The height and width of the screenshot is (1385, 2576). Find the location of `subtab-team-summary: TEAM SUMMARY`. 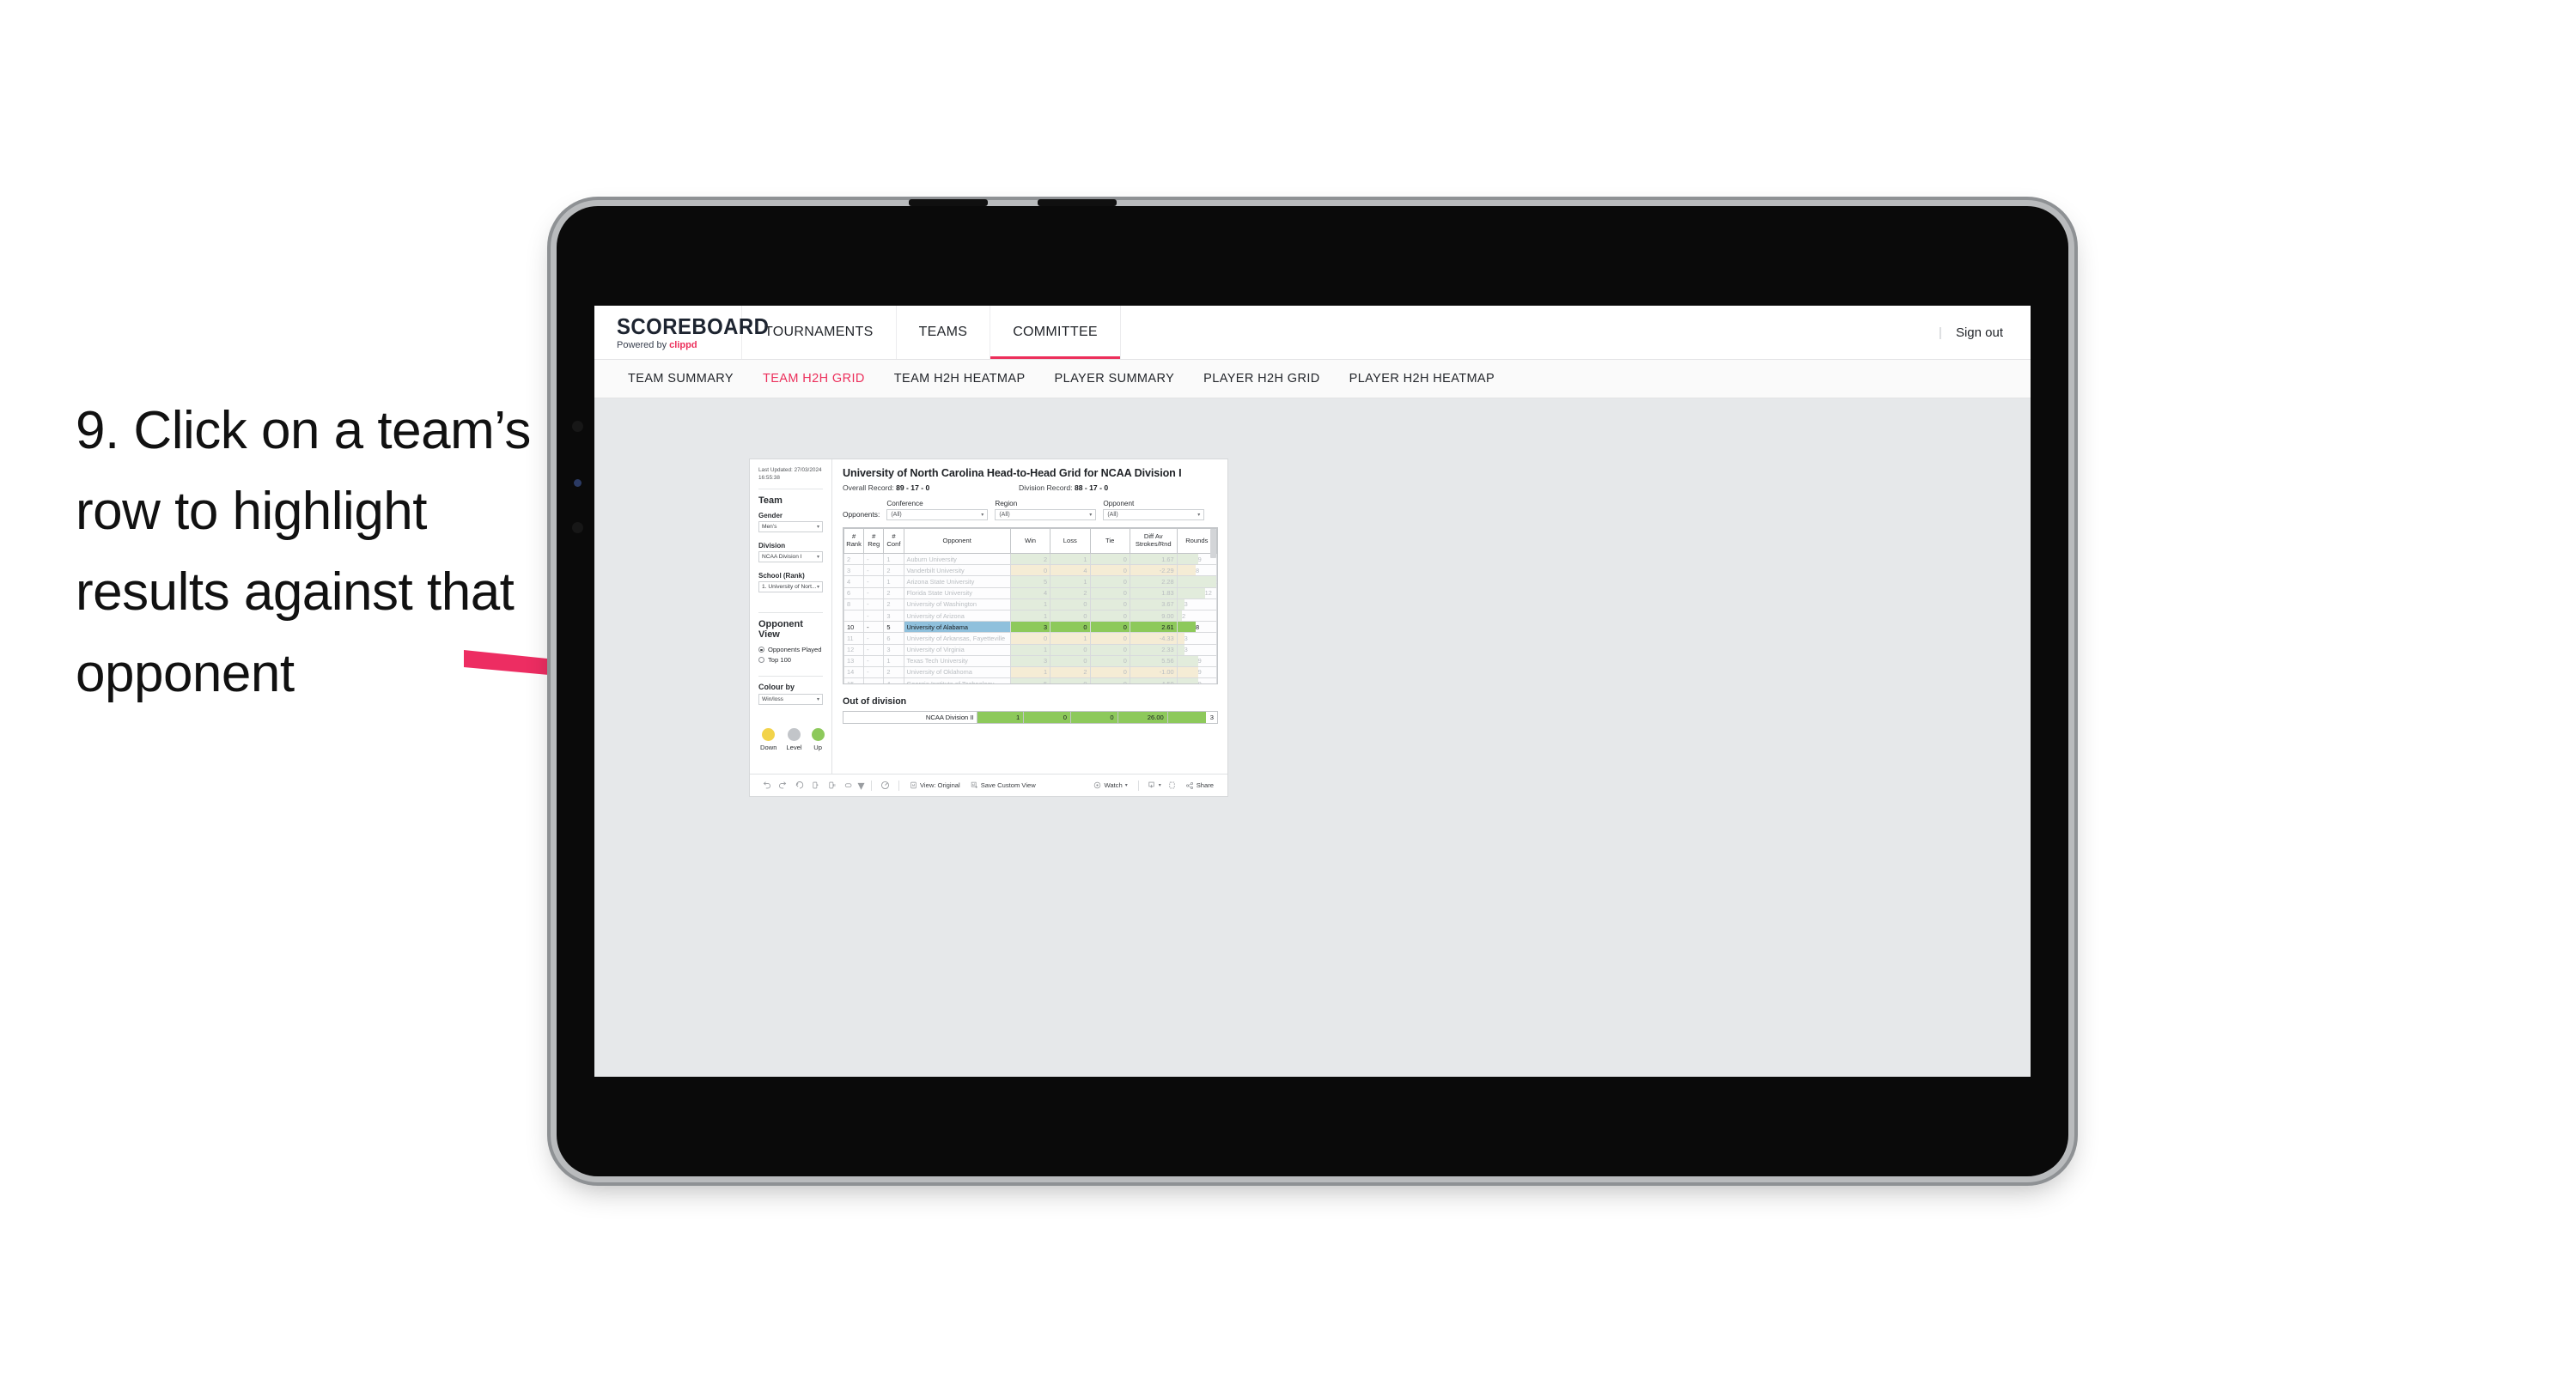

subtab-team-summary: TEAM SUMMARY is located at coordinates (680, 379).